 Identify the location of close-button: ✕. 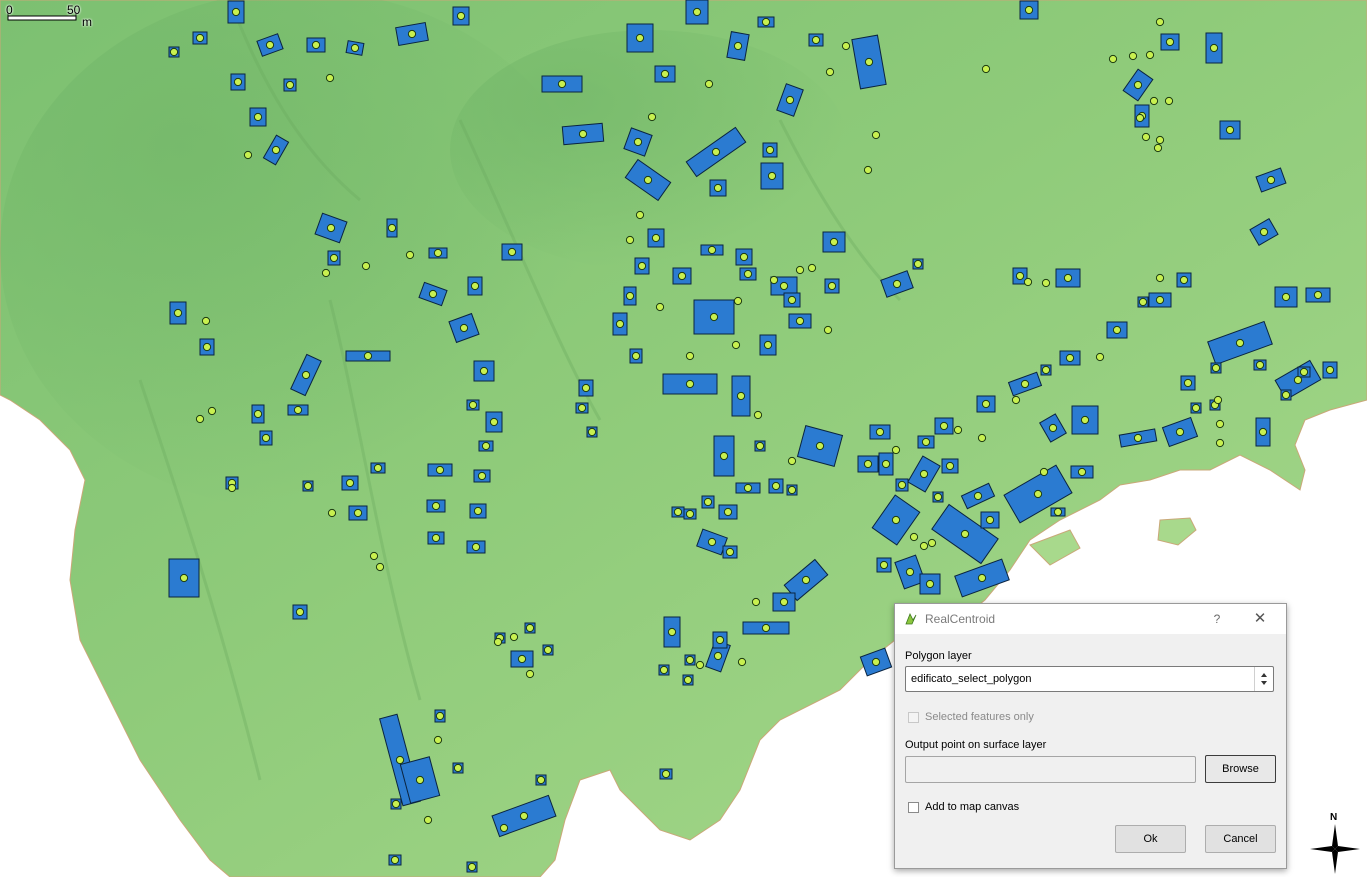
(1260, 619).